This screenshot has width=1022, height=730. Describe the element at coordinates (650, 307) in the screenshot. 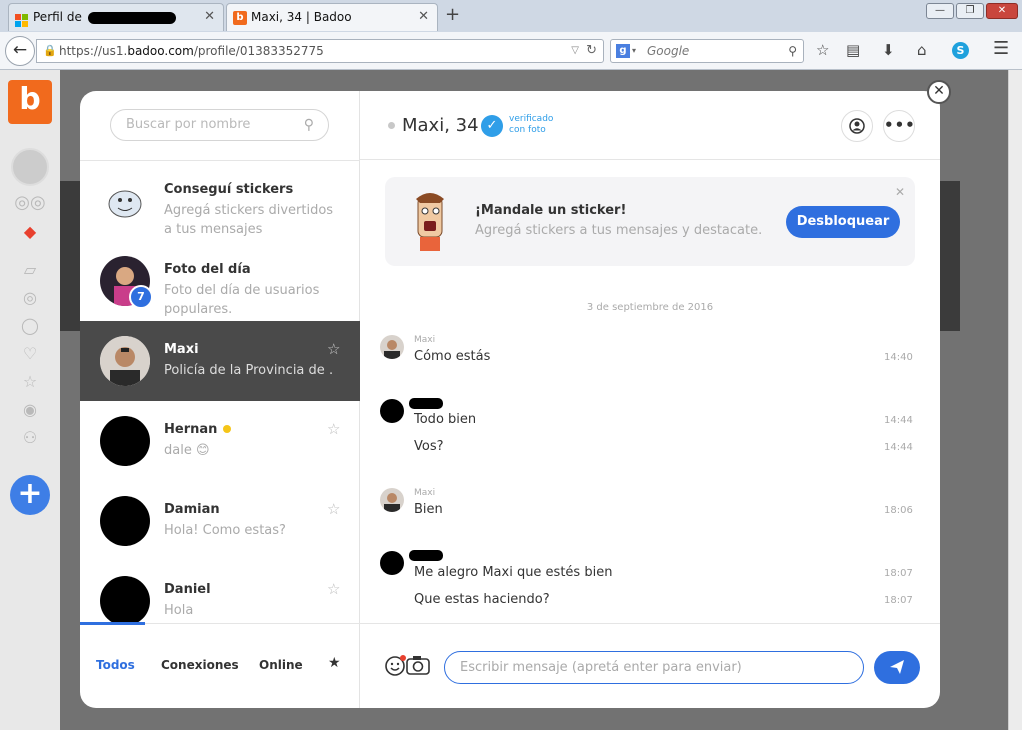

I see `date-separator: 3 de septiembre de 2016` at that location.